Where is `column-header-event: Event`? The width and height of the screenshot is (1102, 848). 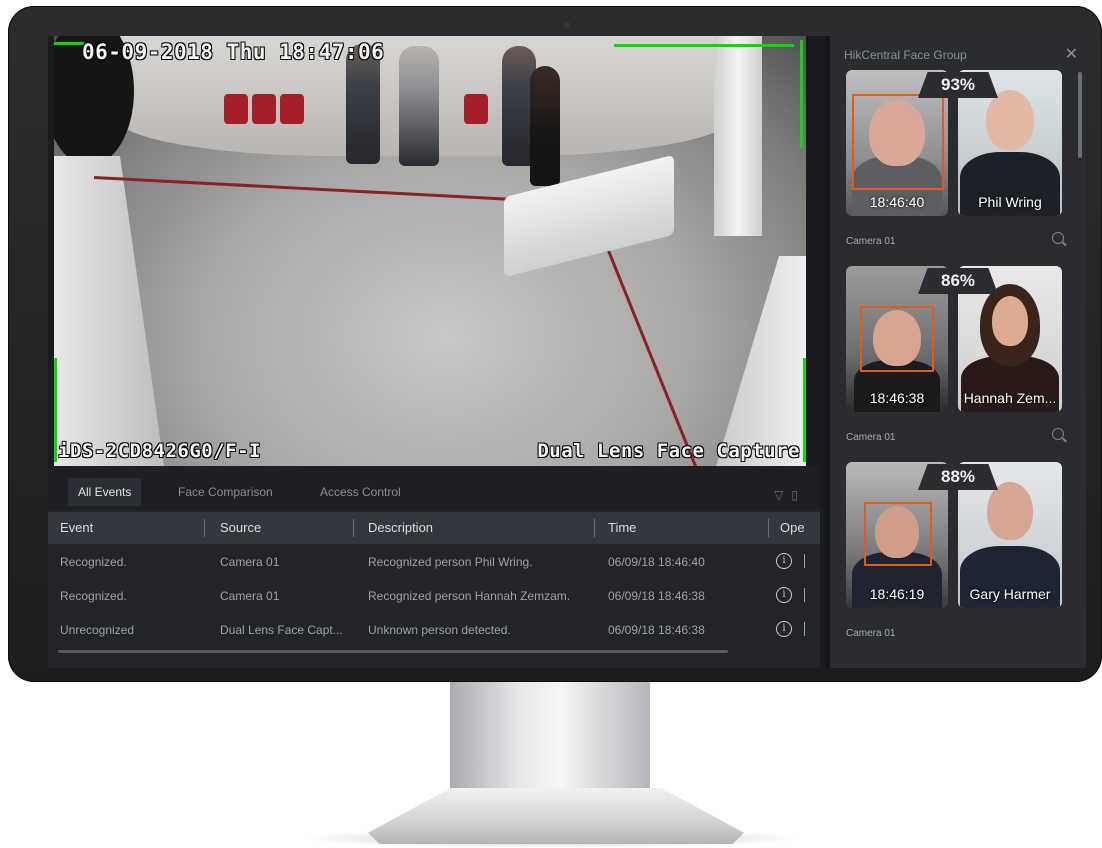 column-header-event: Event is located at coordinates (76, 527).